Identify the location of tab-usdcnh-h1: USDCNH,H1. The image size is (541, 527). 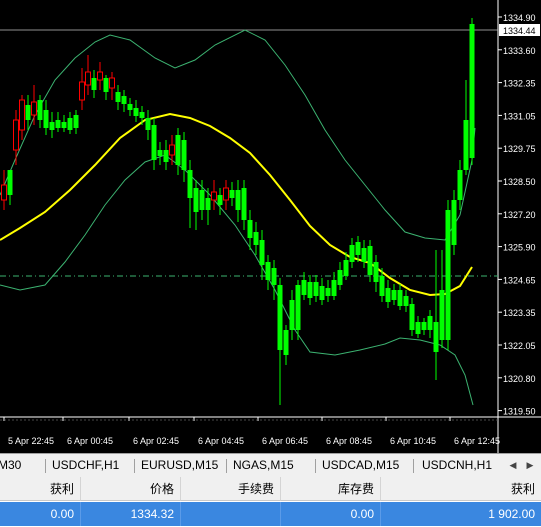
(457, 465).